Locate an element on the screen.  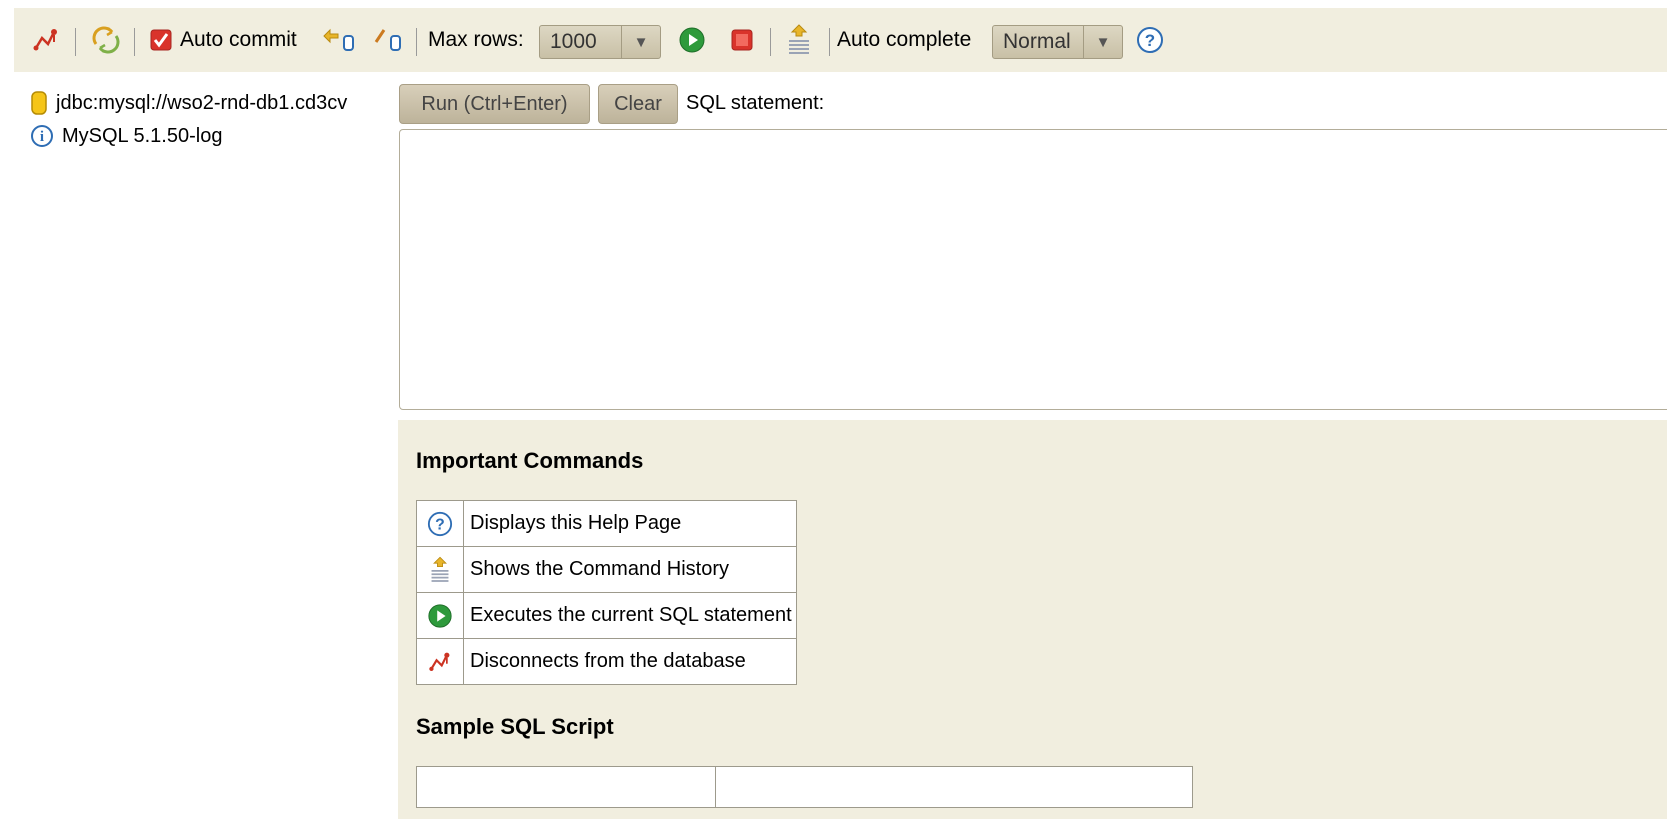
rollback-icon is located at coordinates (388, 40).